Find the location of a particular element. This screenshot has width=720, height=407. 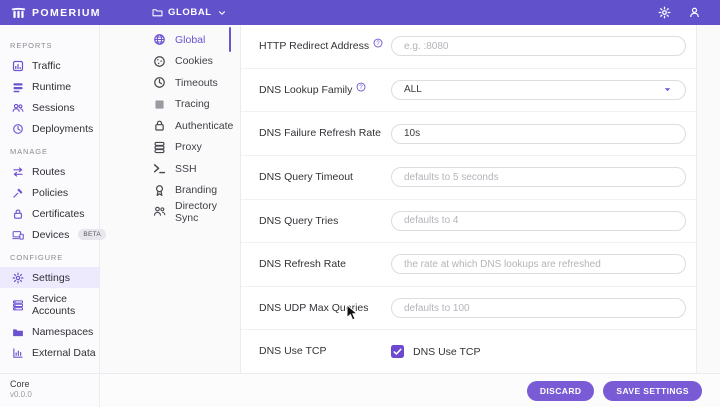

top-bar: POMERIUM GLOBAL is located at coordinates (360, 12).